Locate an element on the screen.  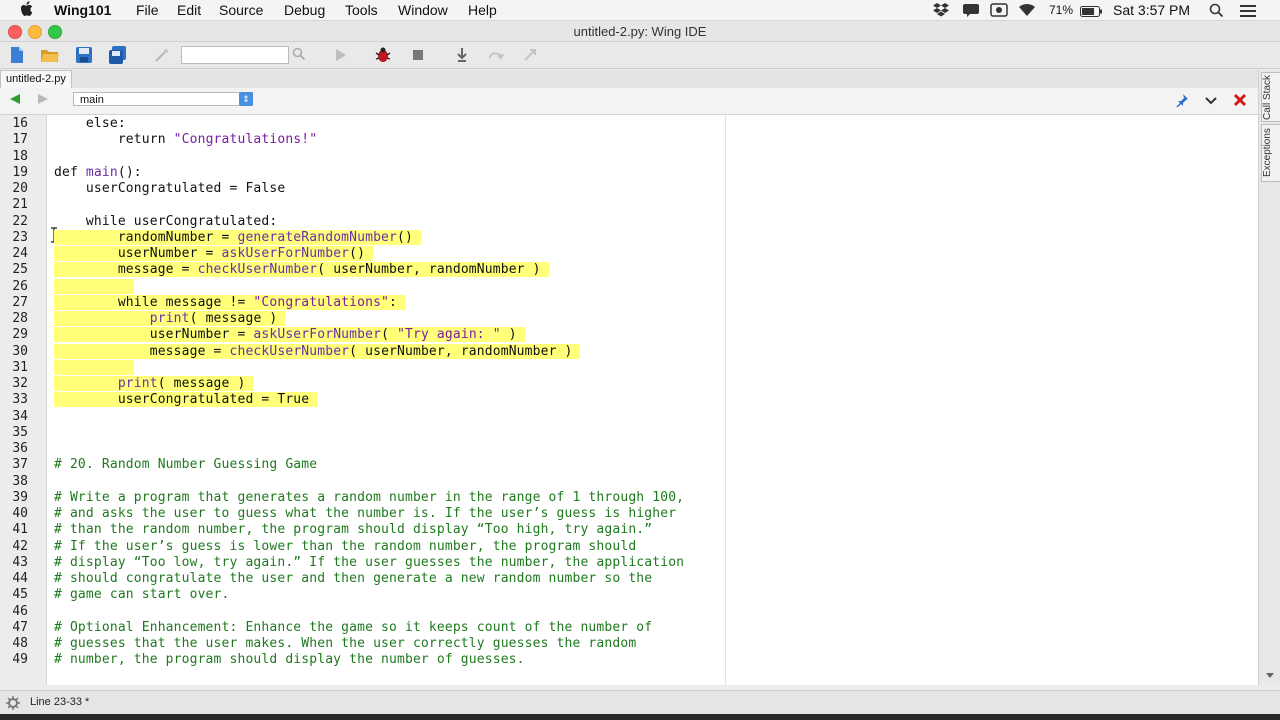
save-all-icon is located at coordinates (117, 55).